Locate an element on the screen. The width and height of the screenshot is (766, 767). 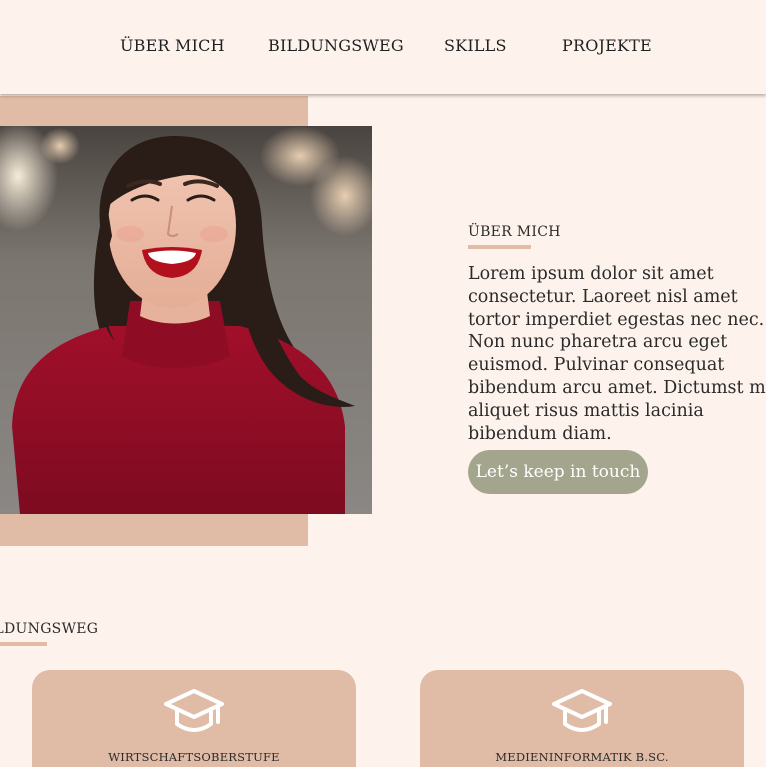
nav-item-projekte: PROJEKTE is located at coordinates (607, 45).